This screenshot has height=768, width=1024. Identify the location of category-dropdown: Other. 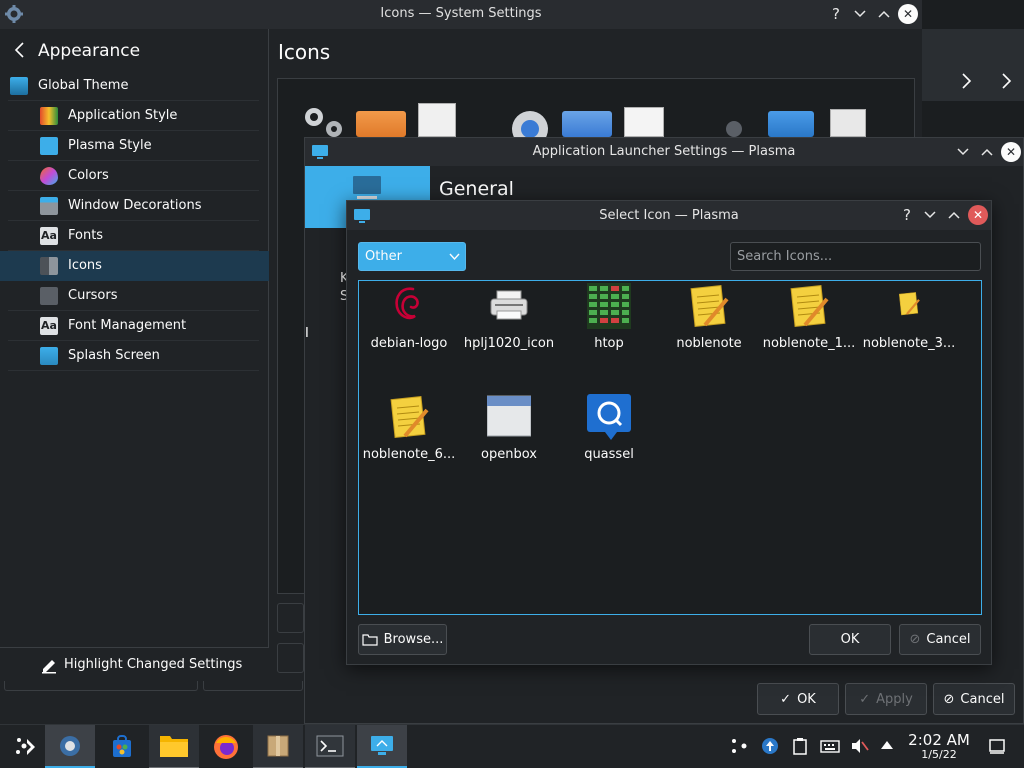
(412, 256).